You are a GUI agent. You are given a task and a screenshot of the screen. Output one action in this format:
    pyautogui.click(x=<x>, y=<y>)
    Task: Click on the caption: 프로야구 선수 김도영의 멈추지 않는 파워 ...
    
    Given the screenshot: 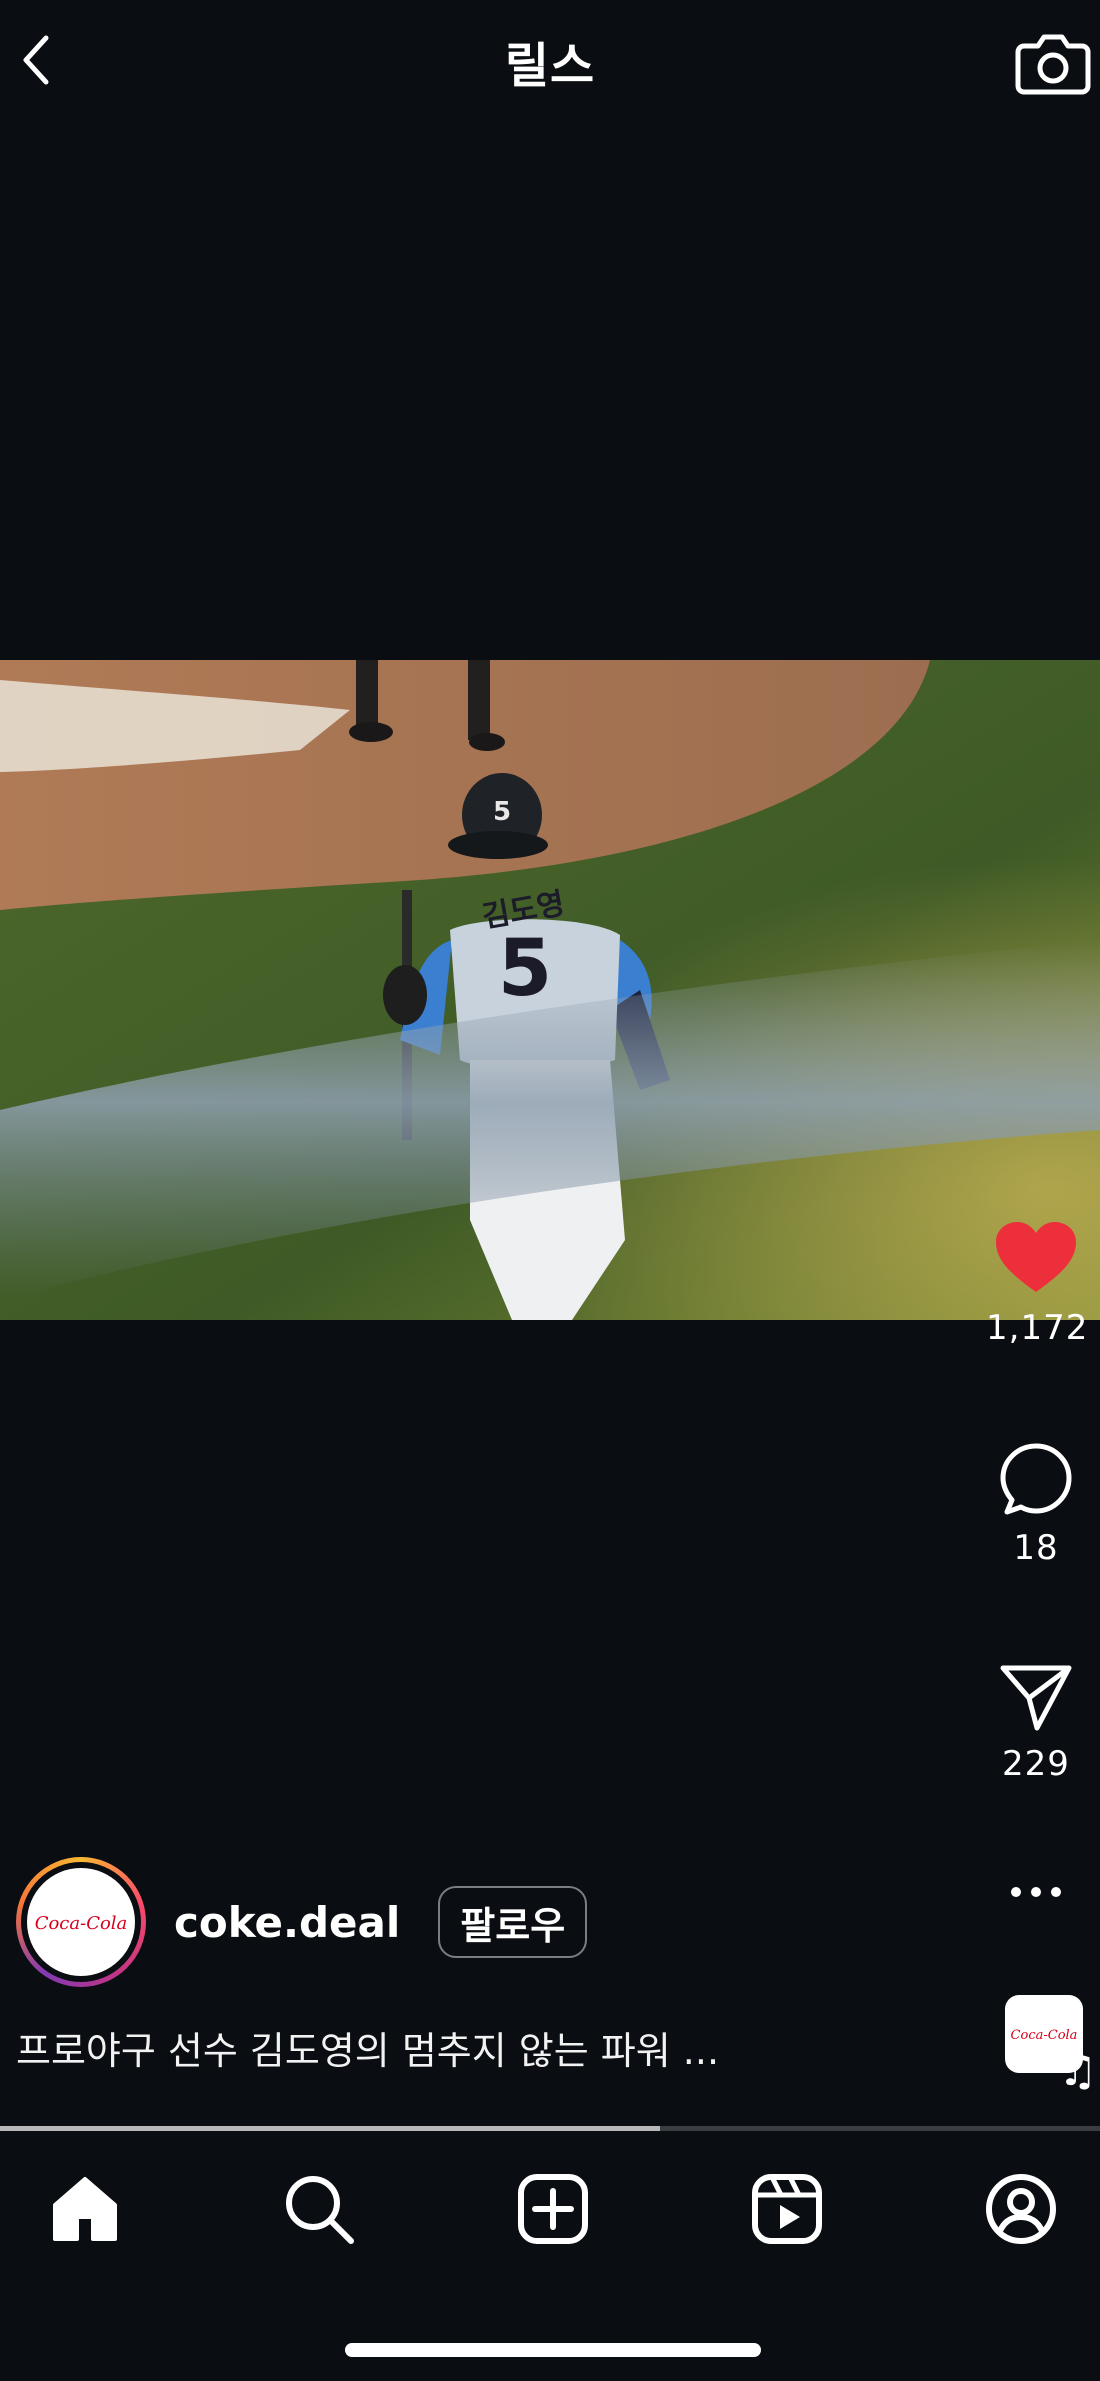 What is the action you would take?
    pyautogui.click(x=367, y=2047)
    